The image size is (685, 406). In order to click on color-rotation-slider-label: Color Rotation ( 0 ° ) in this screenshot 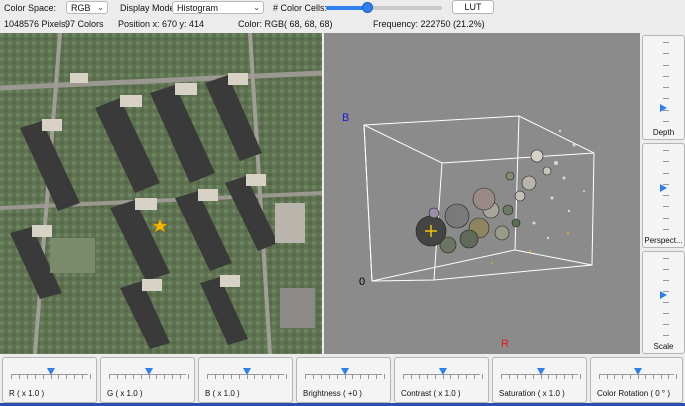, I will do `click(634, 393)`.